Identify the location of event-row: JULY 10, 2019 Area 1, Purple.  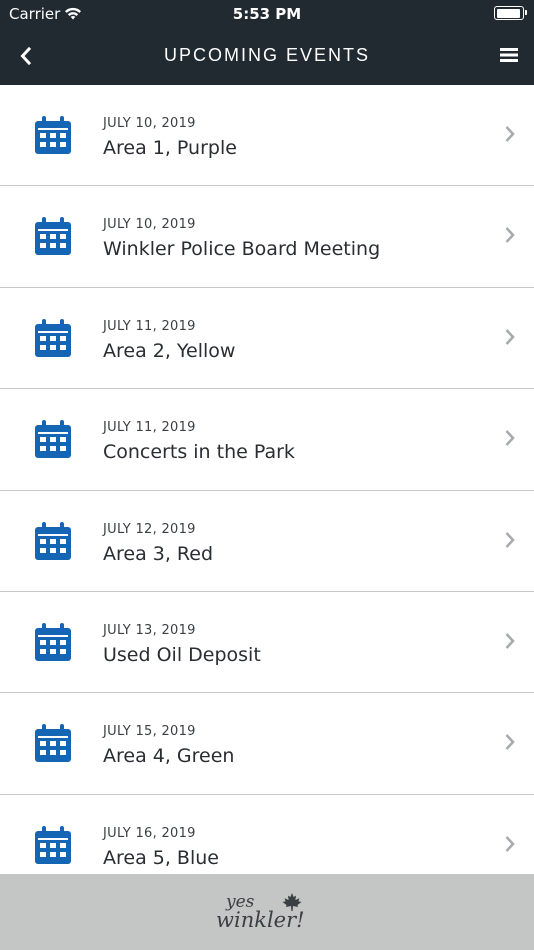
(267, 136).